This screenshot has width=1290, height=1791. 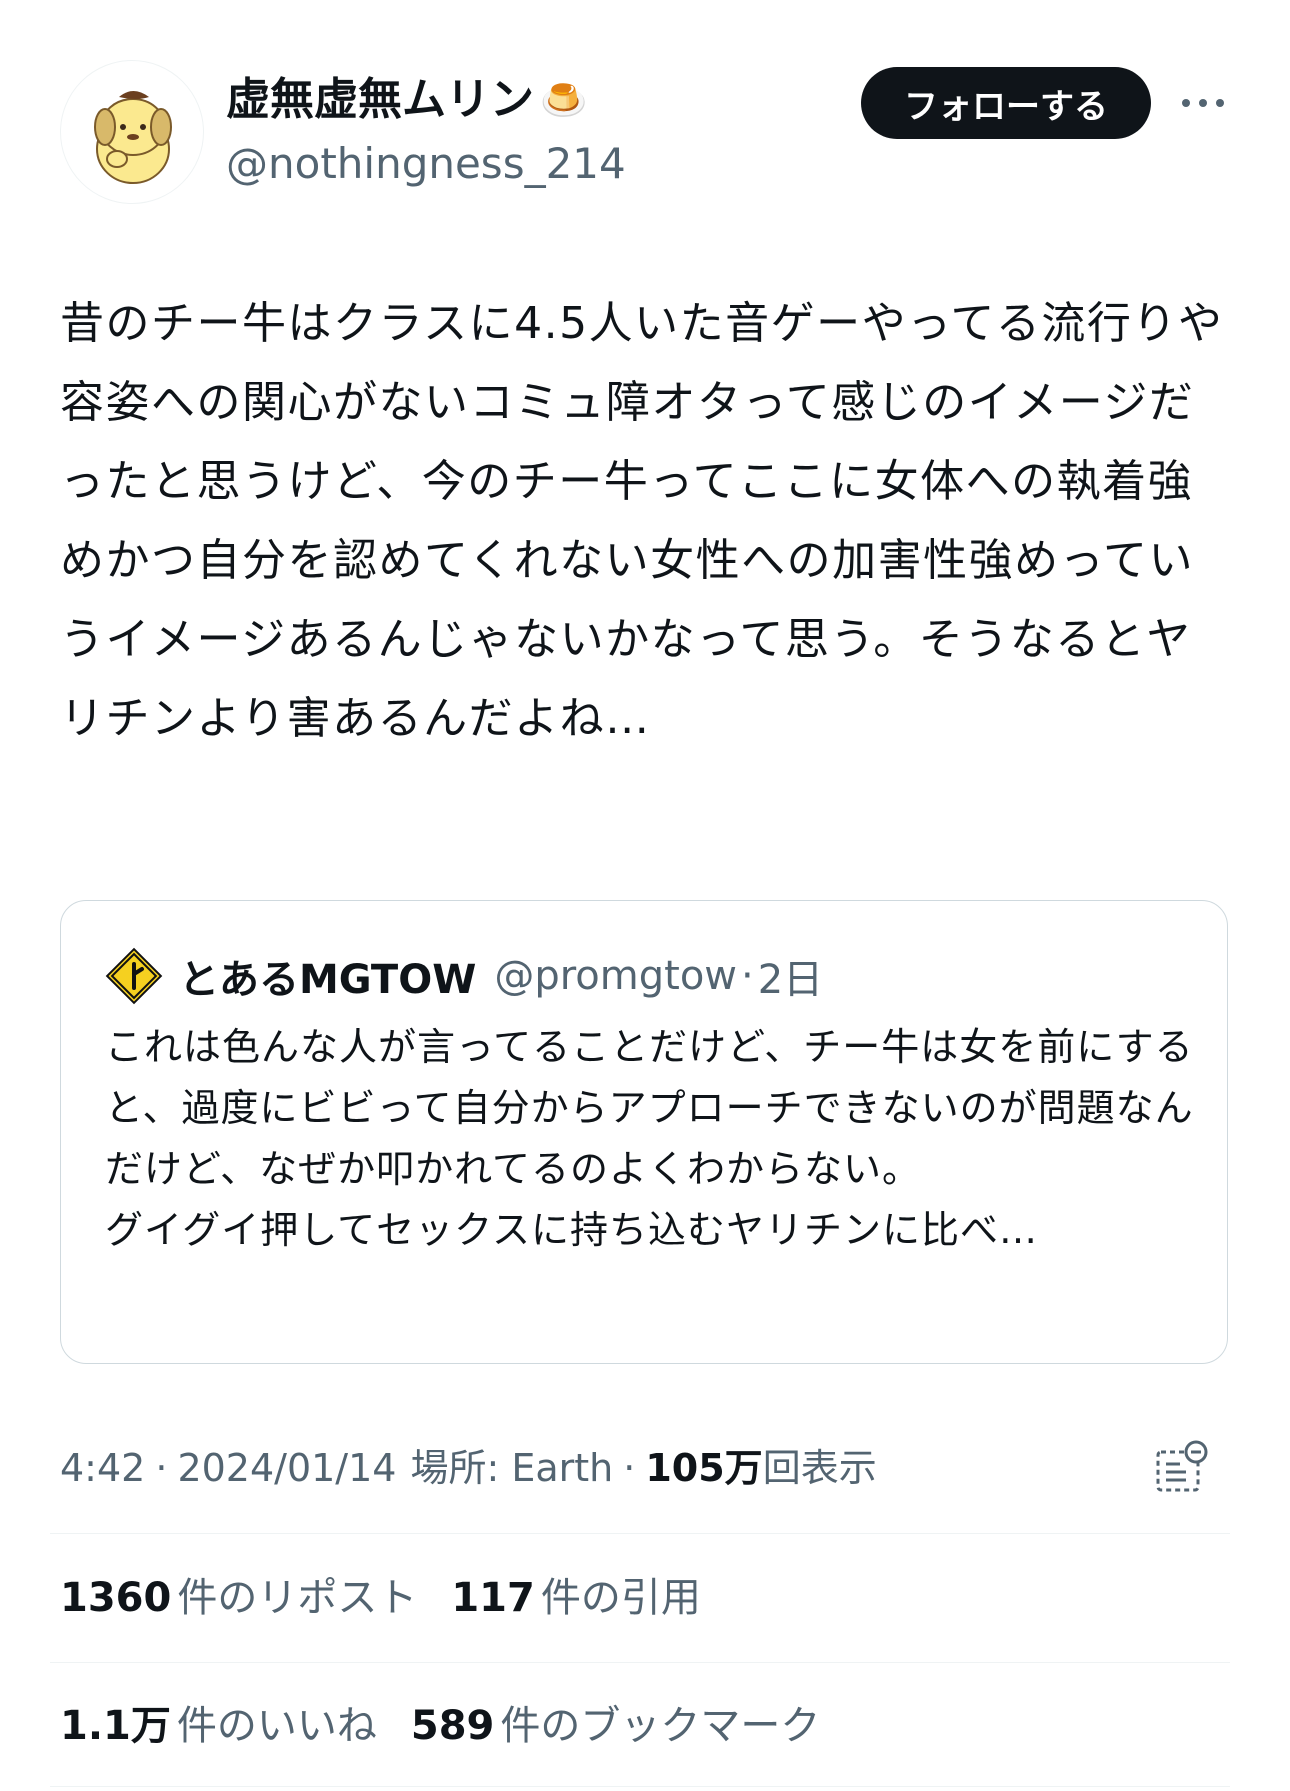 What do you see at coordinates (426, 164) in the screenshot?
I see `user-handle: @nothingness_214` at bounding box center [426, 164].